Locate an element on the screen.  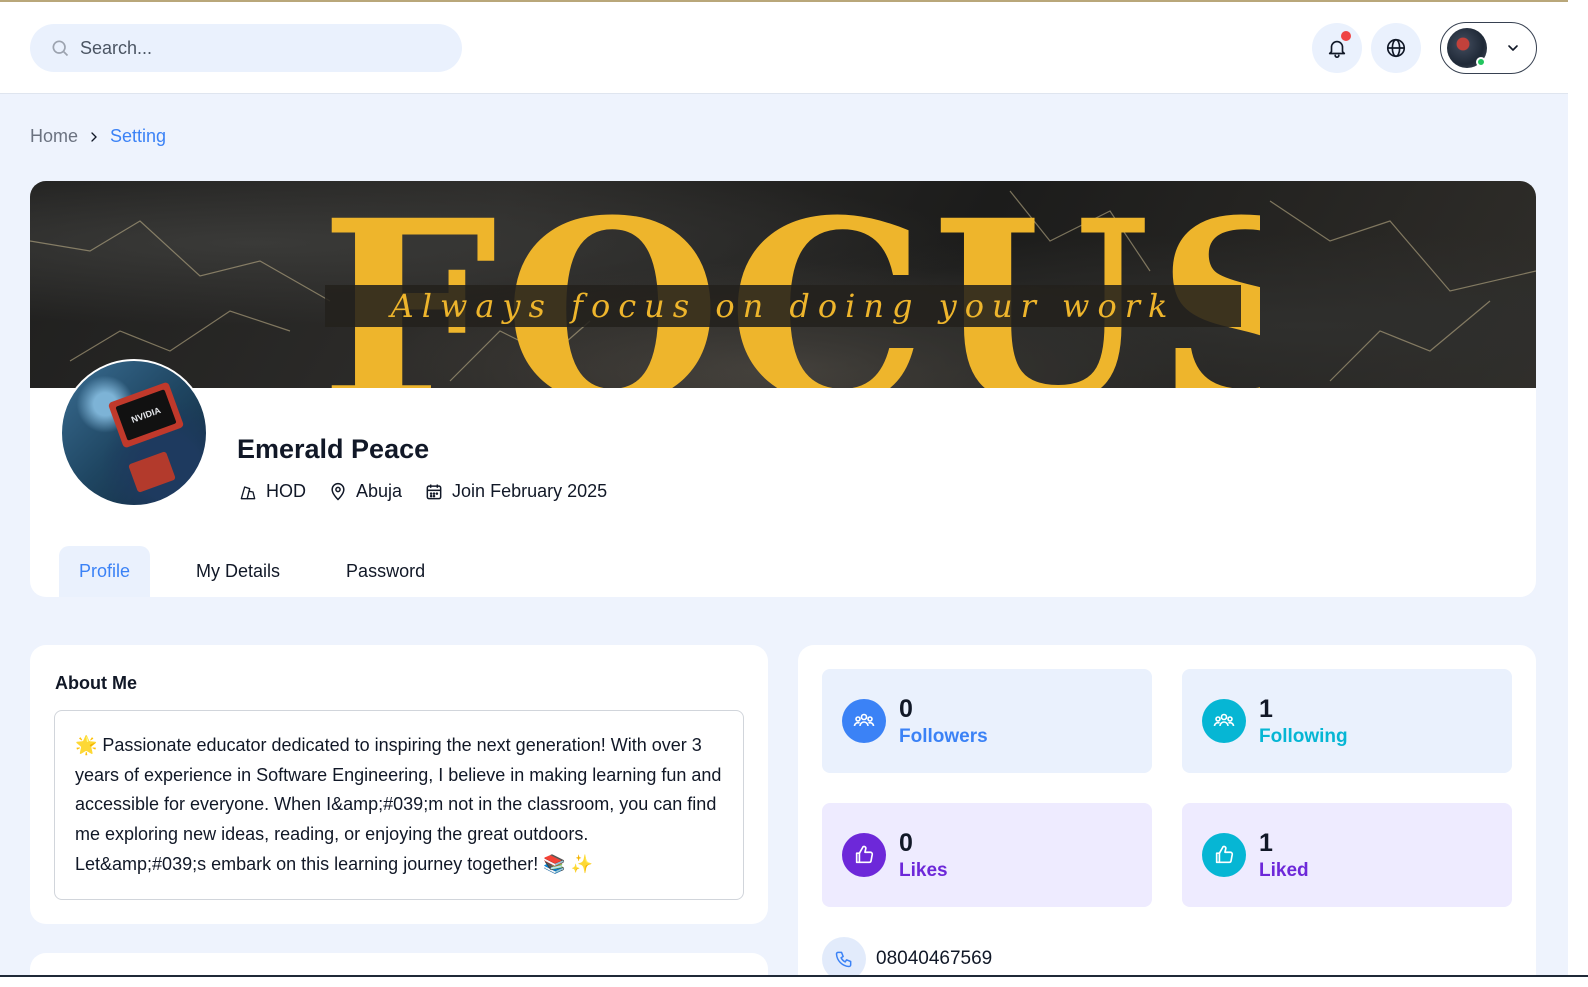
profile-tabs: Profile My Details Password is located at coordinates (265, 571).